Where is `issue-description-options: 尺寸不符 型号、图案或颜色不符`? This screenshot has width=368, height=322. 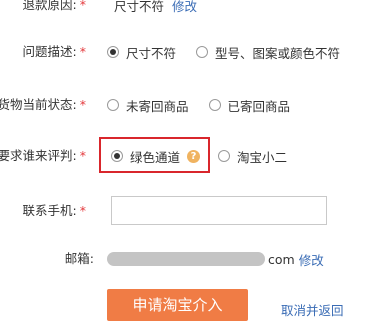 issue-description-options: 尺寸不符 型号、图案或颜色不符 is located at coordinates (223, 52).